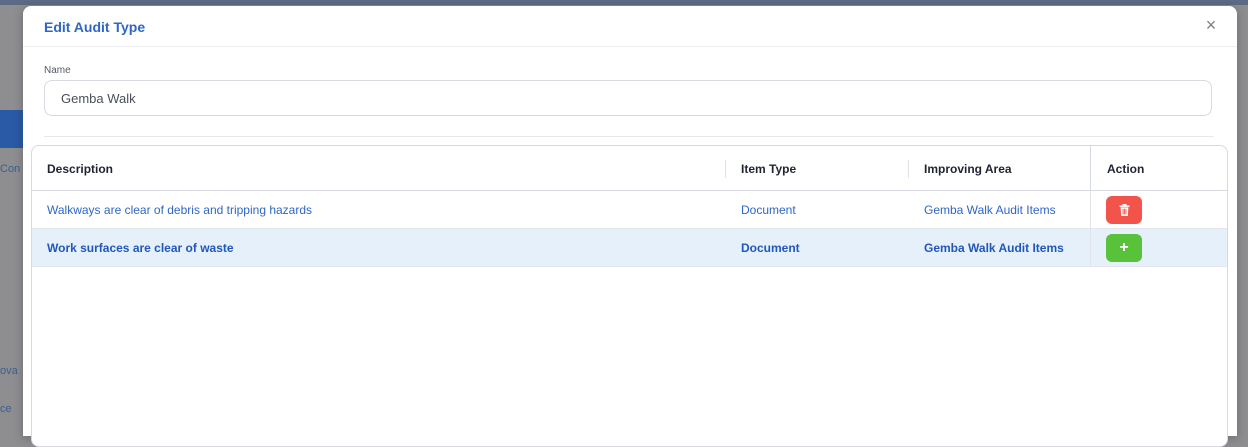 Image resolution: width=1248 pixels, height=447 pixels. Describe the element at coordinates (80, 168) in the screenshot. I see `header-description: Description` at that location.